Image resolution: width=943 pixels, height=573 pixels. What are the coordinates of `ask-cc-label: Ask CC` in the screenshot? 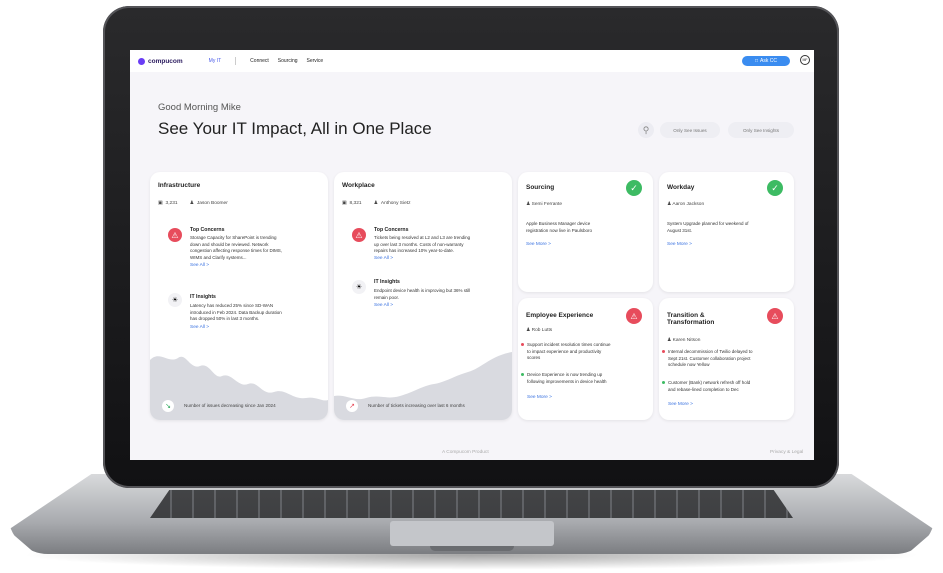 It's located at (768, 61).